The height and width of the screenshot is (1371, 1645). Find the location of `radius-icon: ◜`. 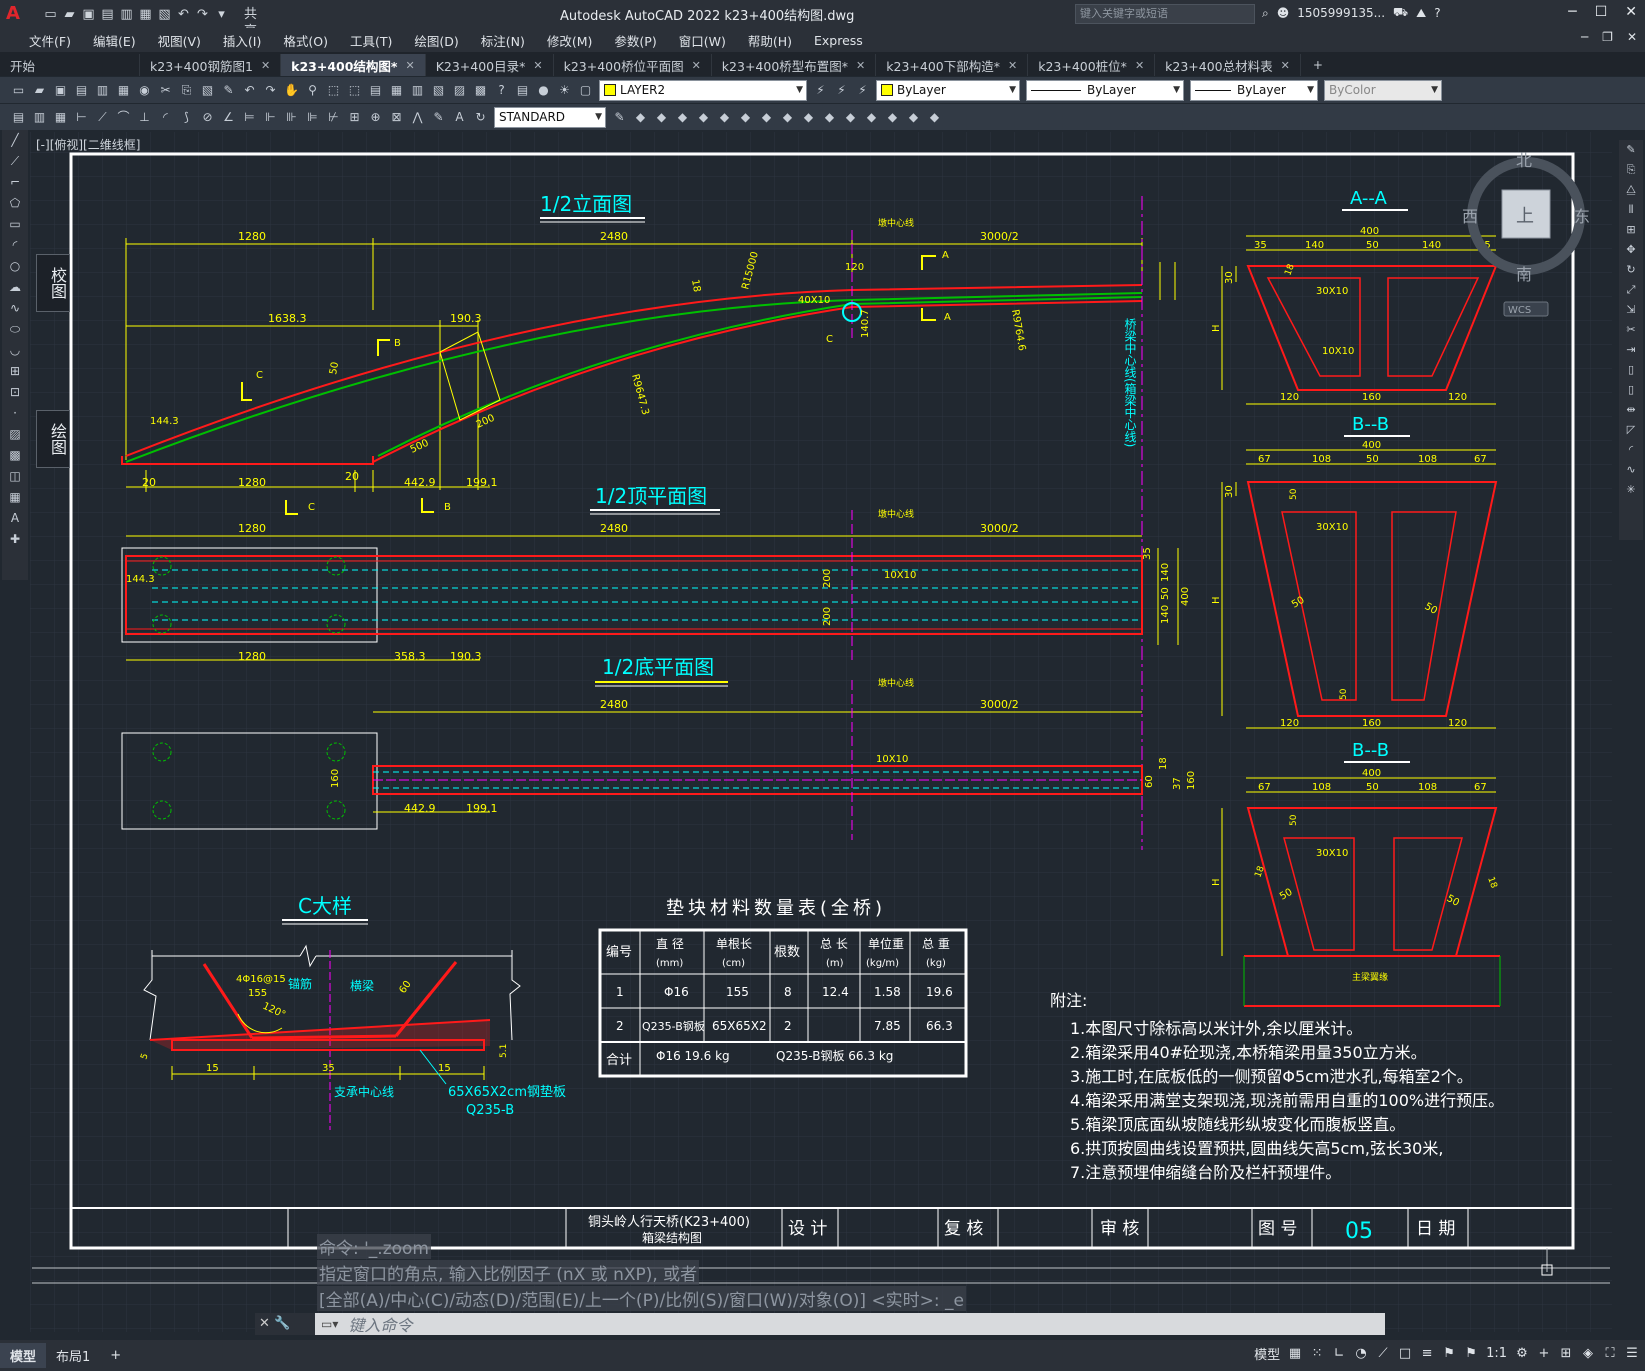

radius-icon: ◜ is located at coordinates (165, 117).